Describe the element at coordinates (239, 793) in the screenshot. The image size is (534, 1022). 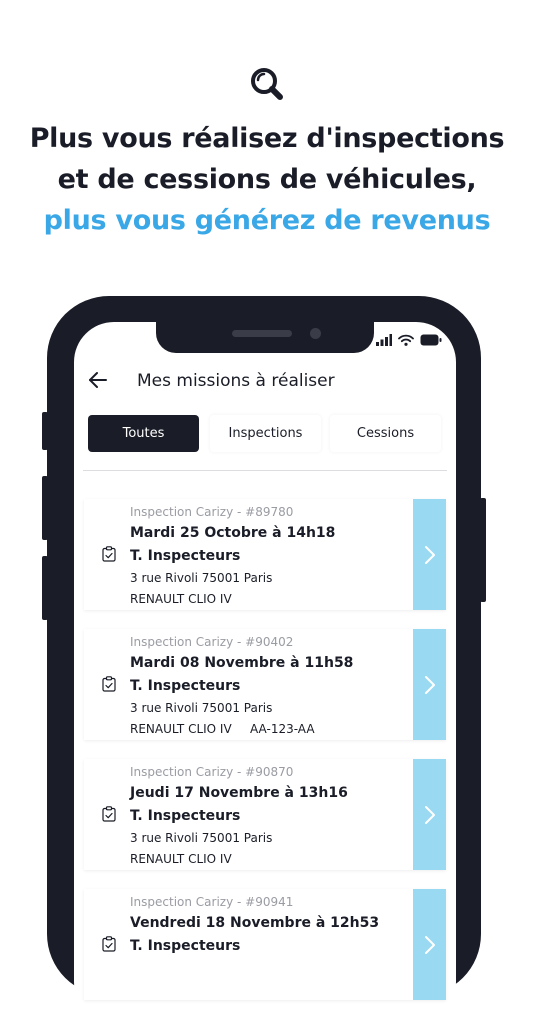
I see `mission-date: Jeudi 17 Novembre à 13h16` at that location.